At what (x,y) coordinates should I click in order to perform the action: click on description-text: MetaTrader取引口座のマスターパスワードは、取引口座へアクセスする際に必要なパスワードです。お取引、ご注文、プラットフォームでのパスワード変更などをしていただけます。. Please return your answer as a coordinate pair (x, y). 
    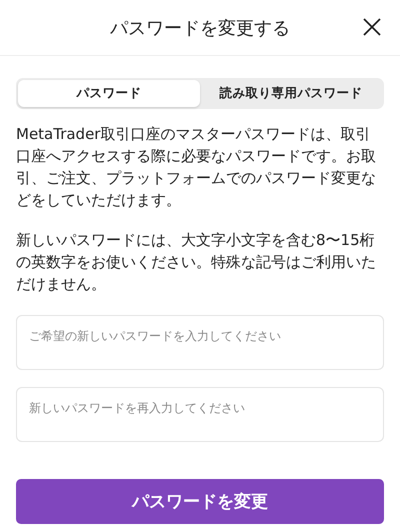
    Looking at the image, I should click on (196, 167).